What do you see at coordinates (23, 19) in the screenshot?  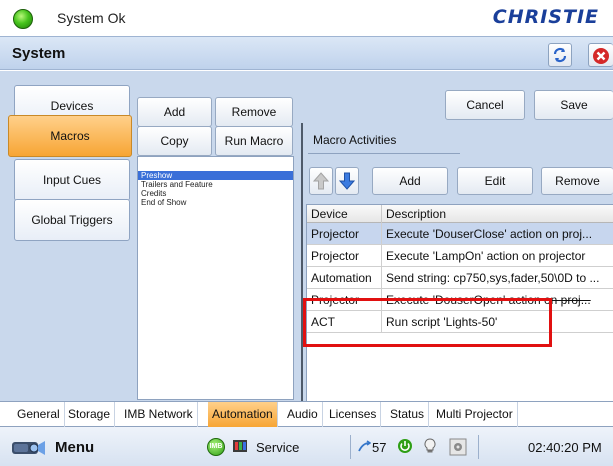 I see `status-ok-icon` at bounding box center [23, 19].